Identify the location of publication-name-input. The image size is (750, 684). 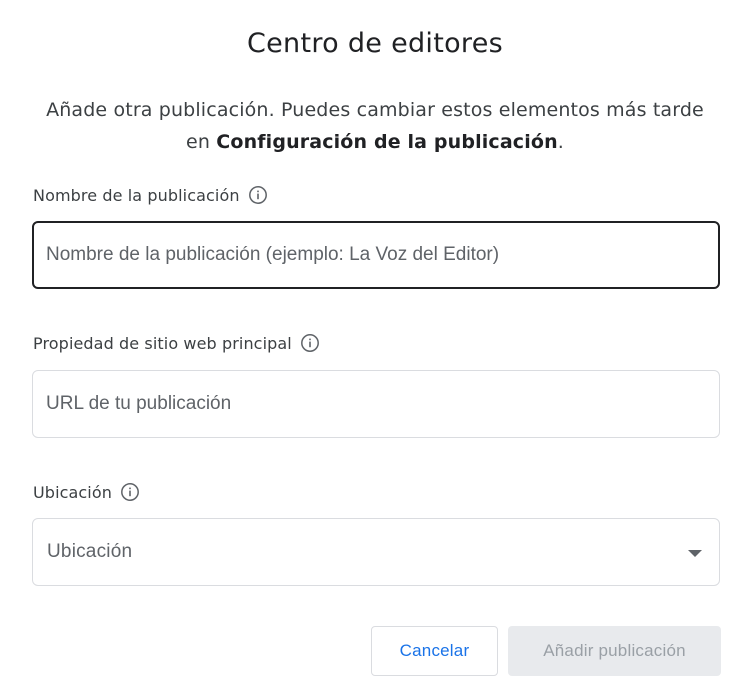
(375, 255).